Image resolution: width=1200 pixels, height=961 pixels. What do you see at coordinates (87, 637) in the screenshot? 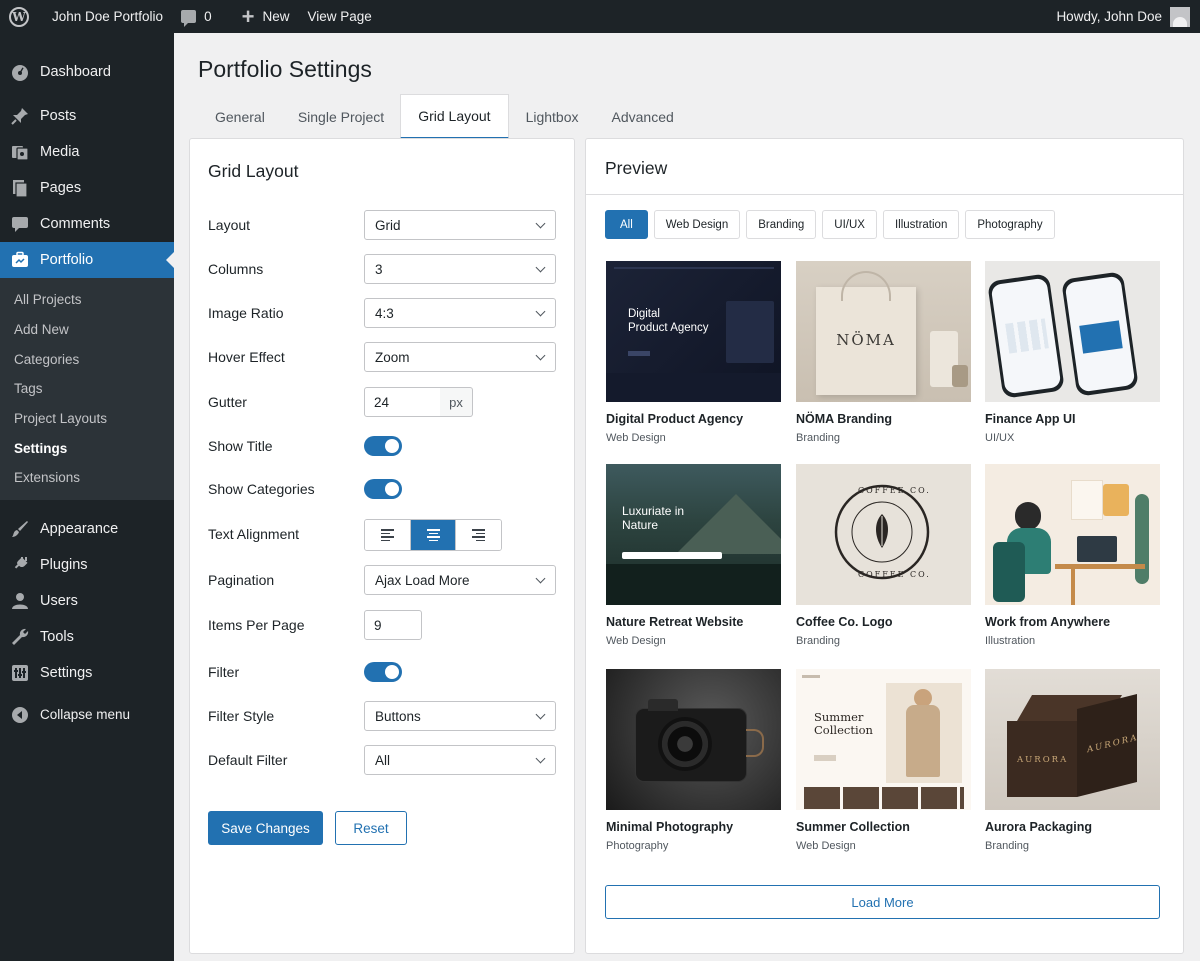
I see `sidebar-item-tools: Tools` at bounding box center [87, 637].